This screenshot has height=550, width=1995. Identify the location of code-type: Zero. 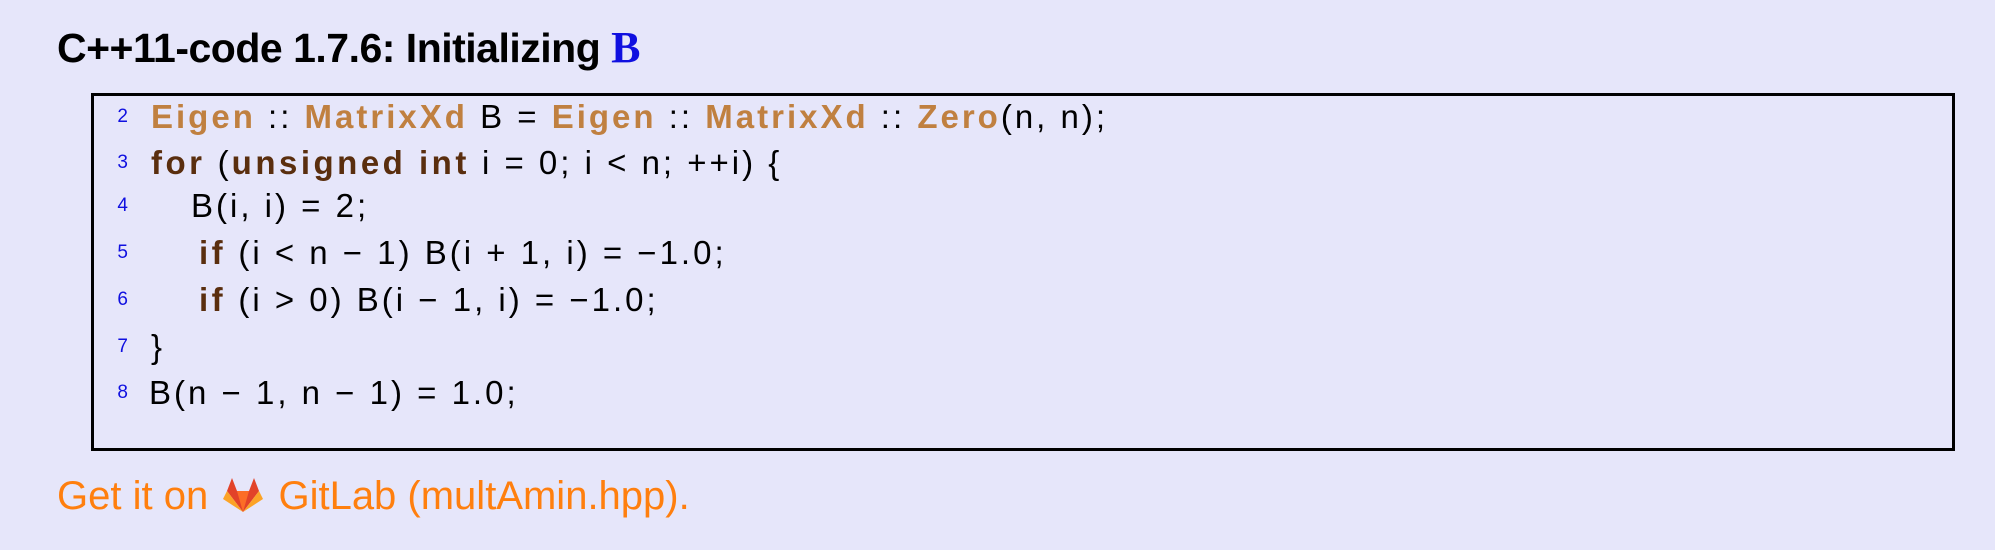
(959, 116).